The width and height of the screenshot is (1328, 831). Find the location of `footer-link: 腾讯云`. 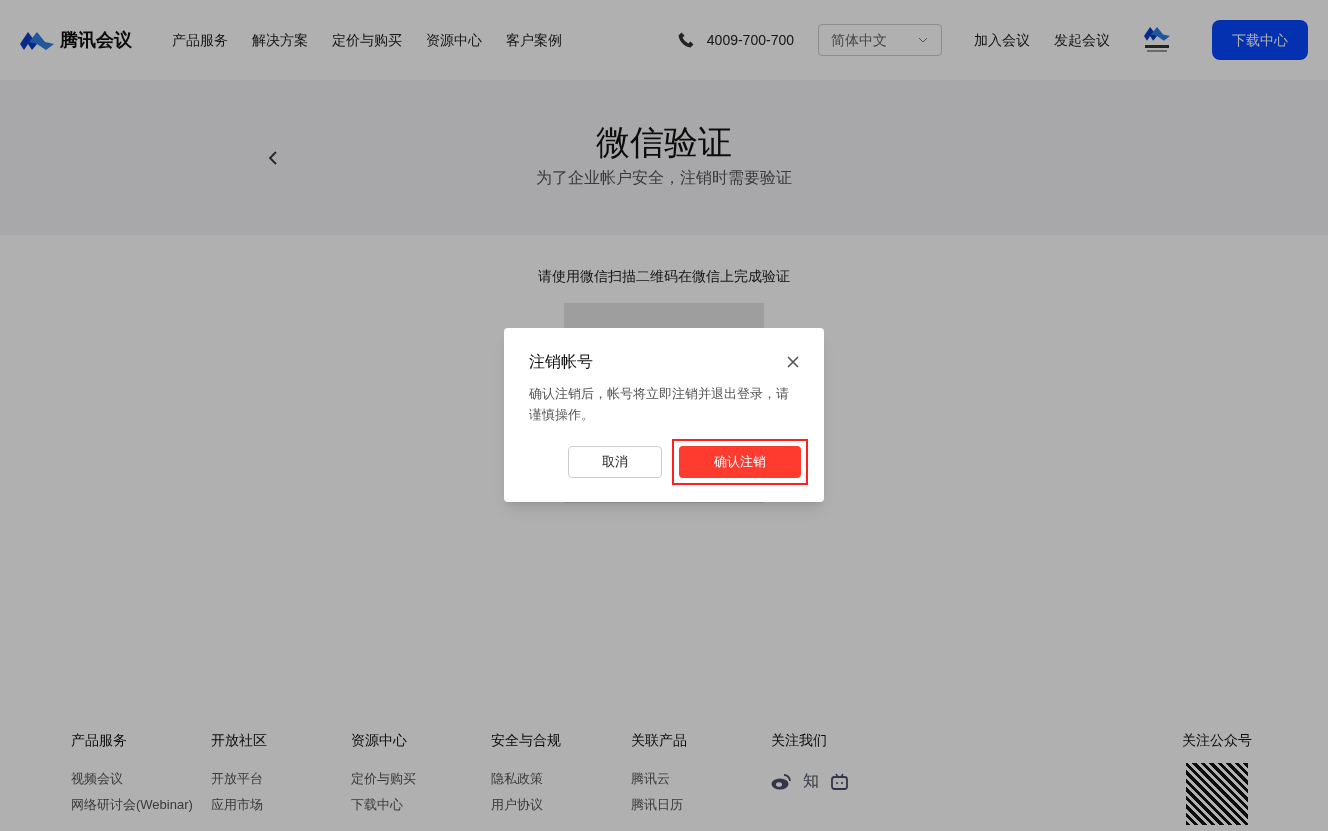

footer-link: 腾讯云 is located at coordinates (701, 779).